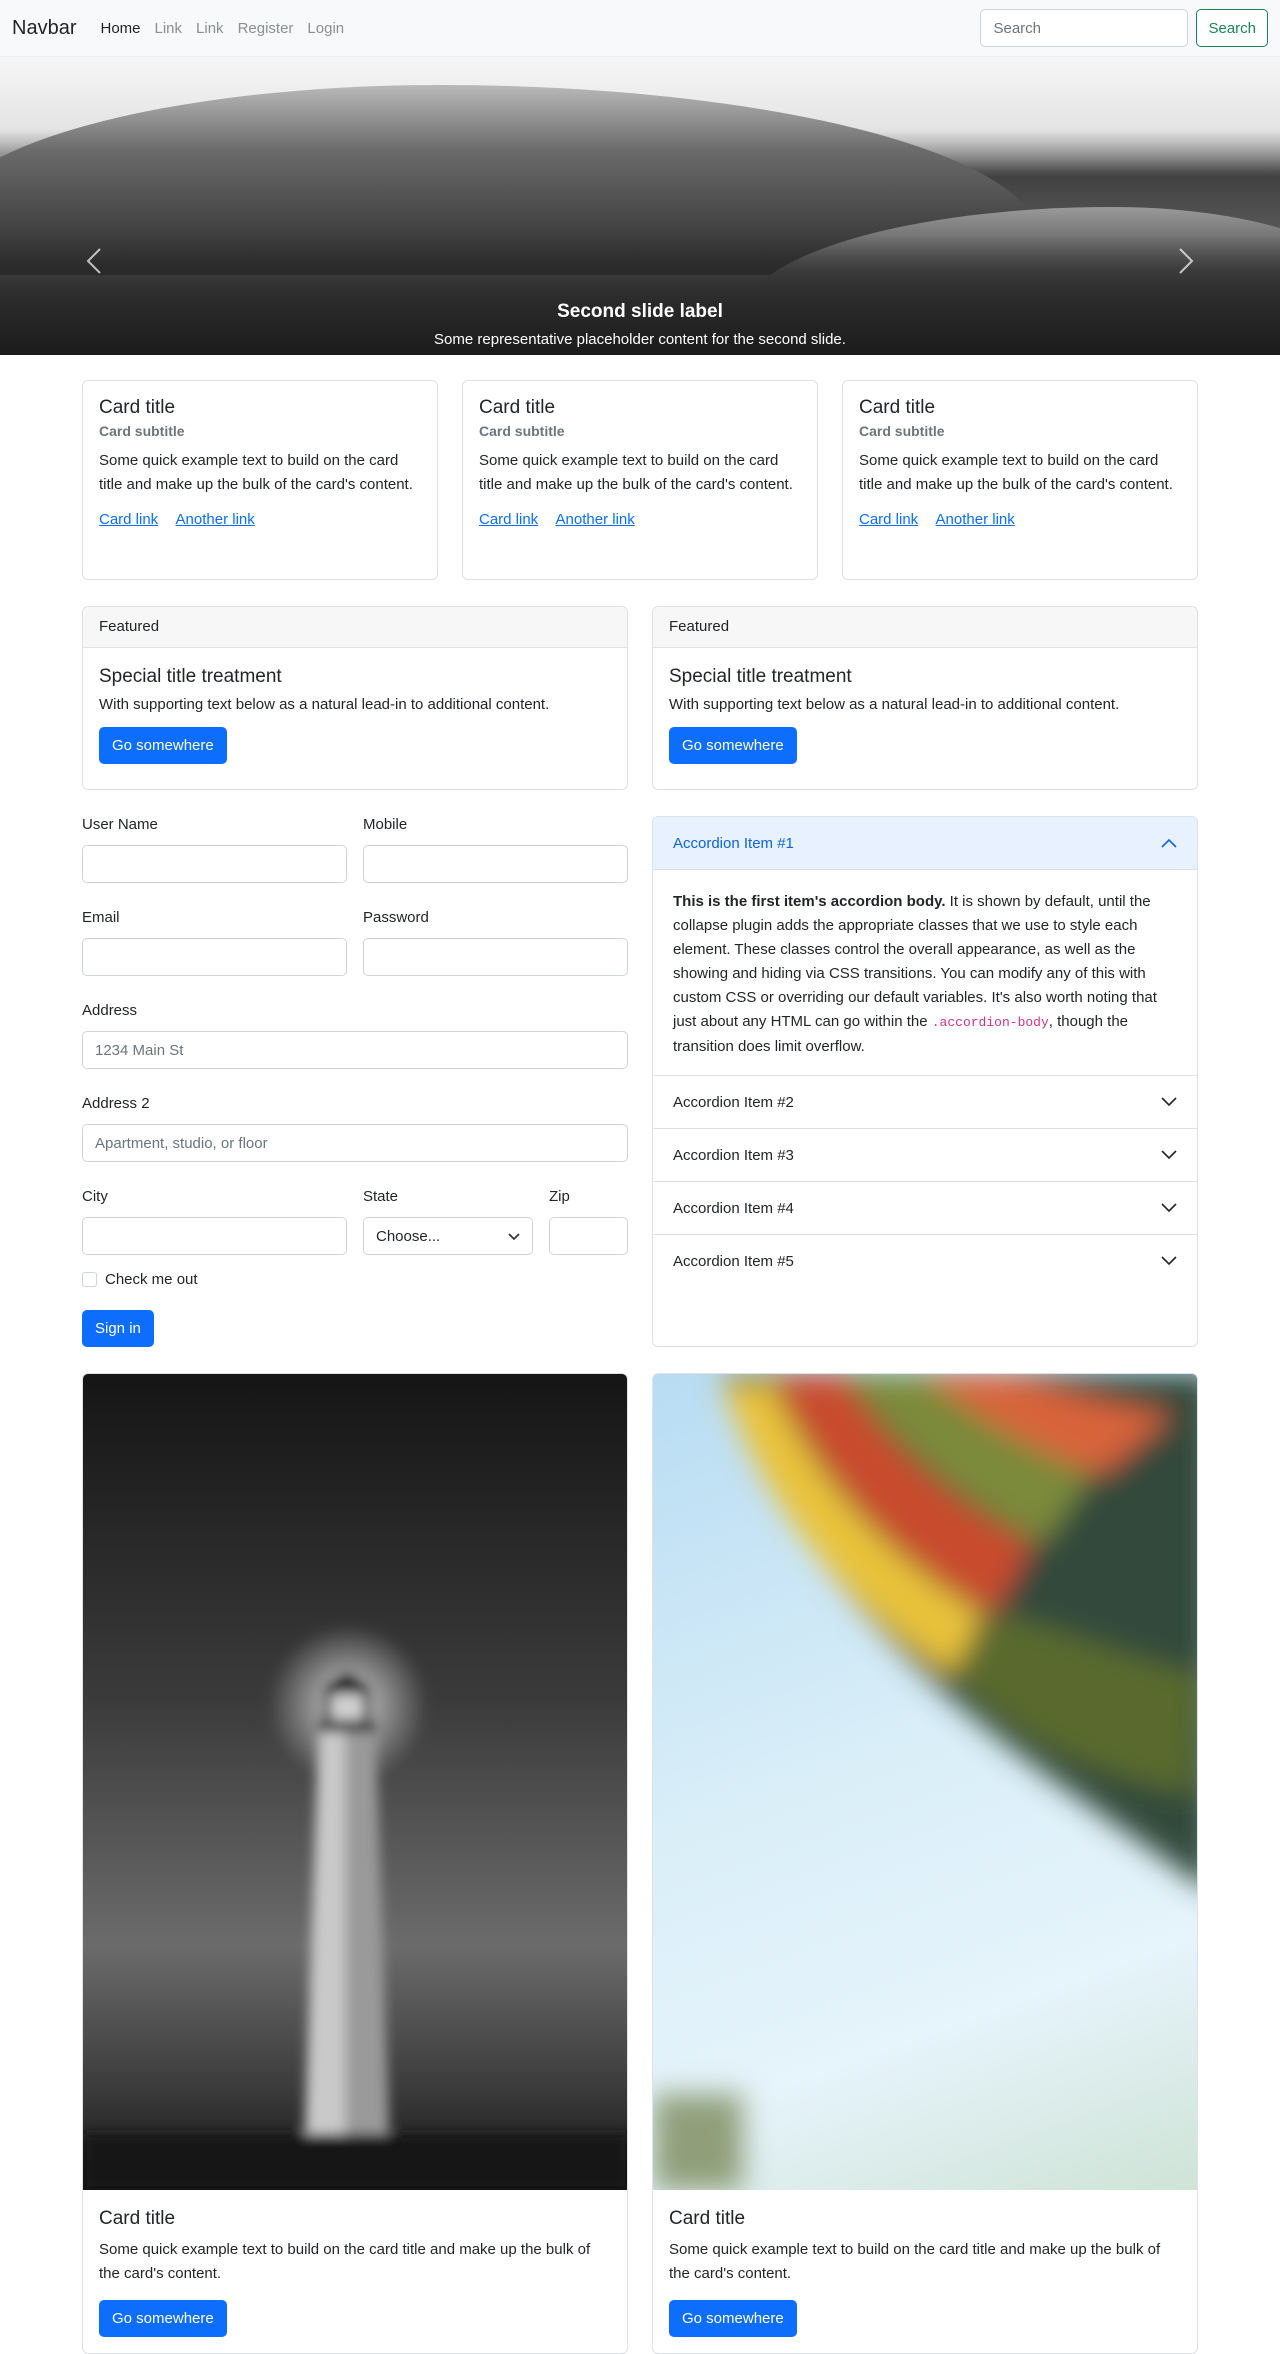 Image resolution: width=1280 pixels, height=2354 pixels. I want to click on nav-link-register: Register, so click(266, 28).